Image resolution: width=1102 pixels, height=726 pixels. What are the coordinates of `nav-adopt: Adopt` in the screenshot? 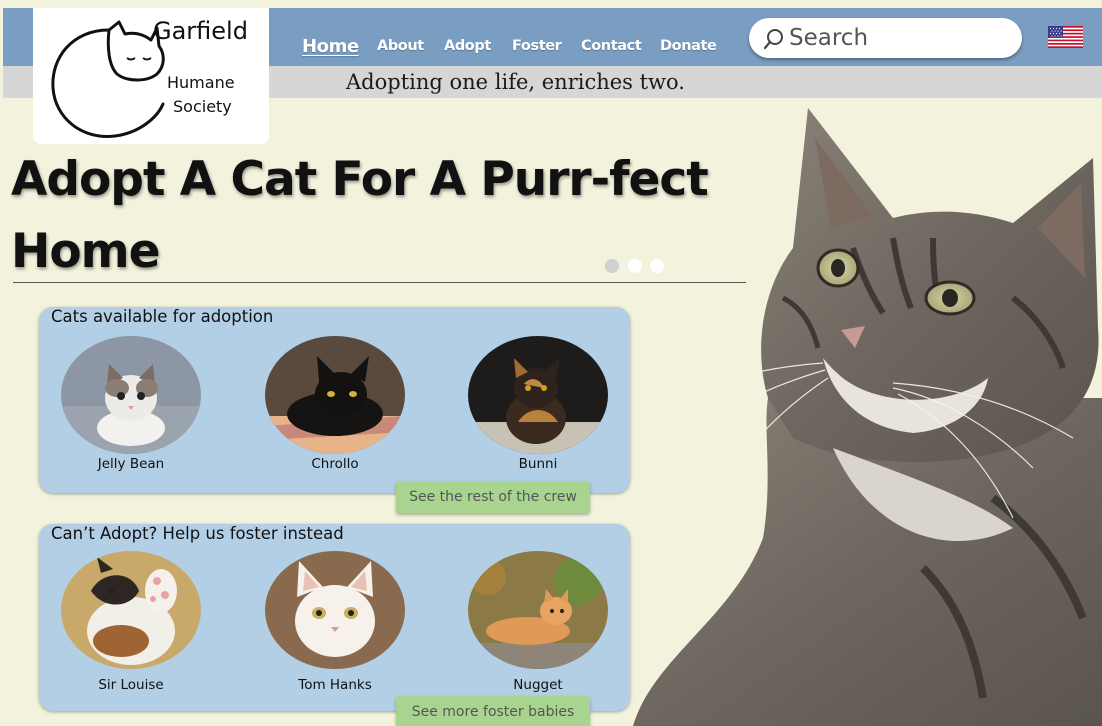 It's located at (467, 46).